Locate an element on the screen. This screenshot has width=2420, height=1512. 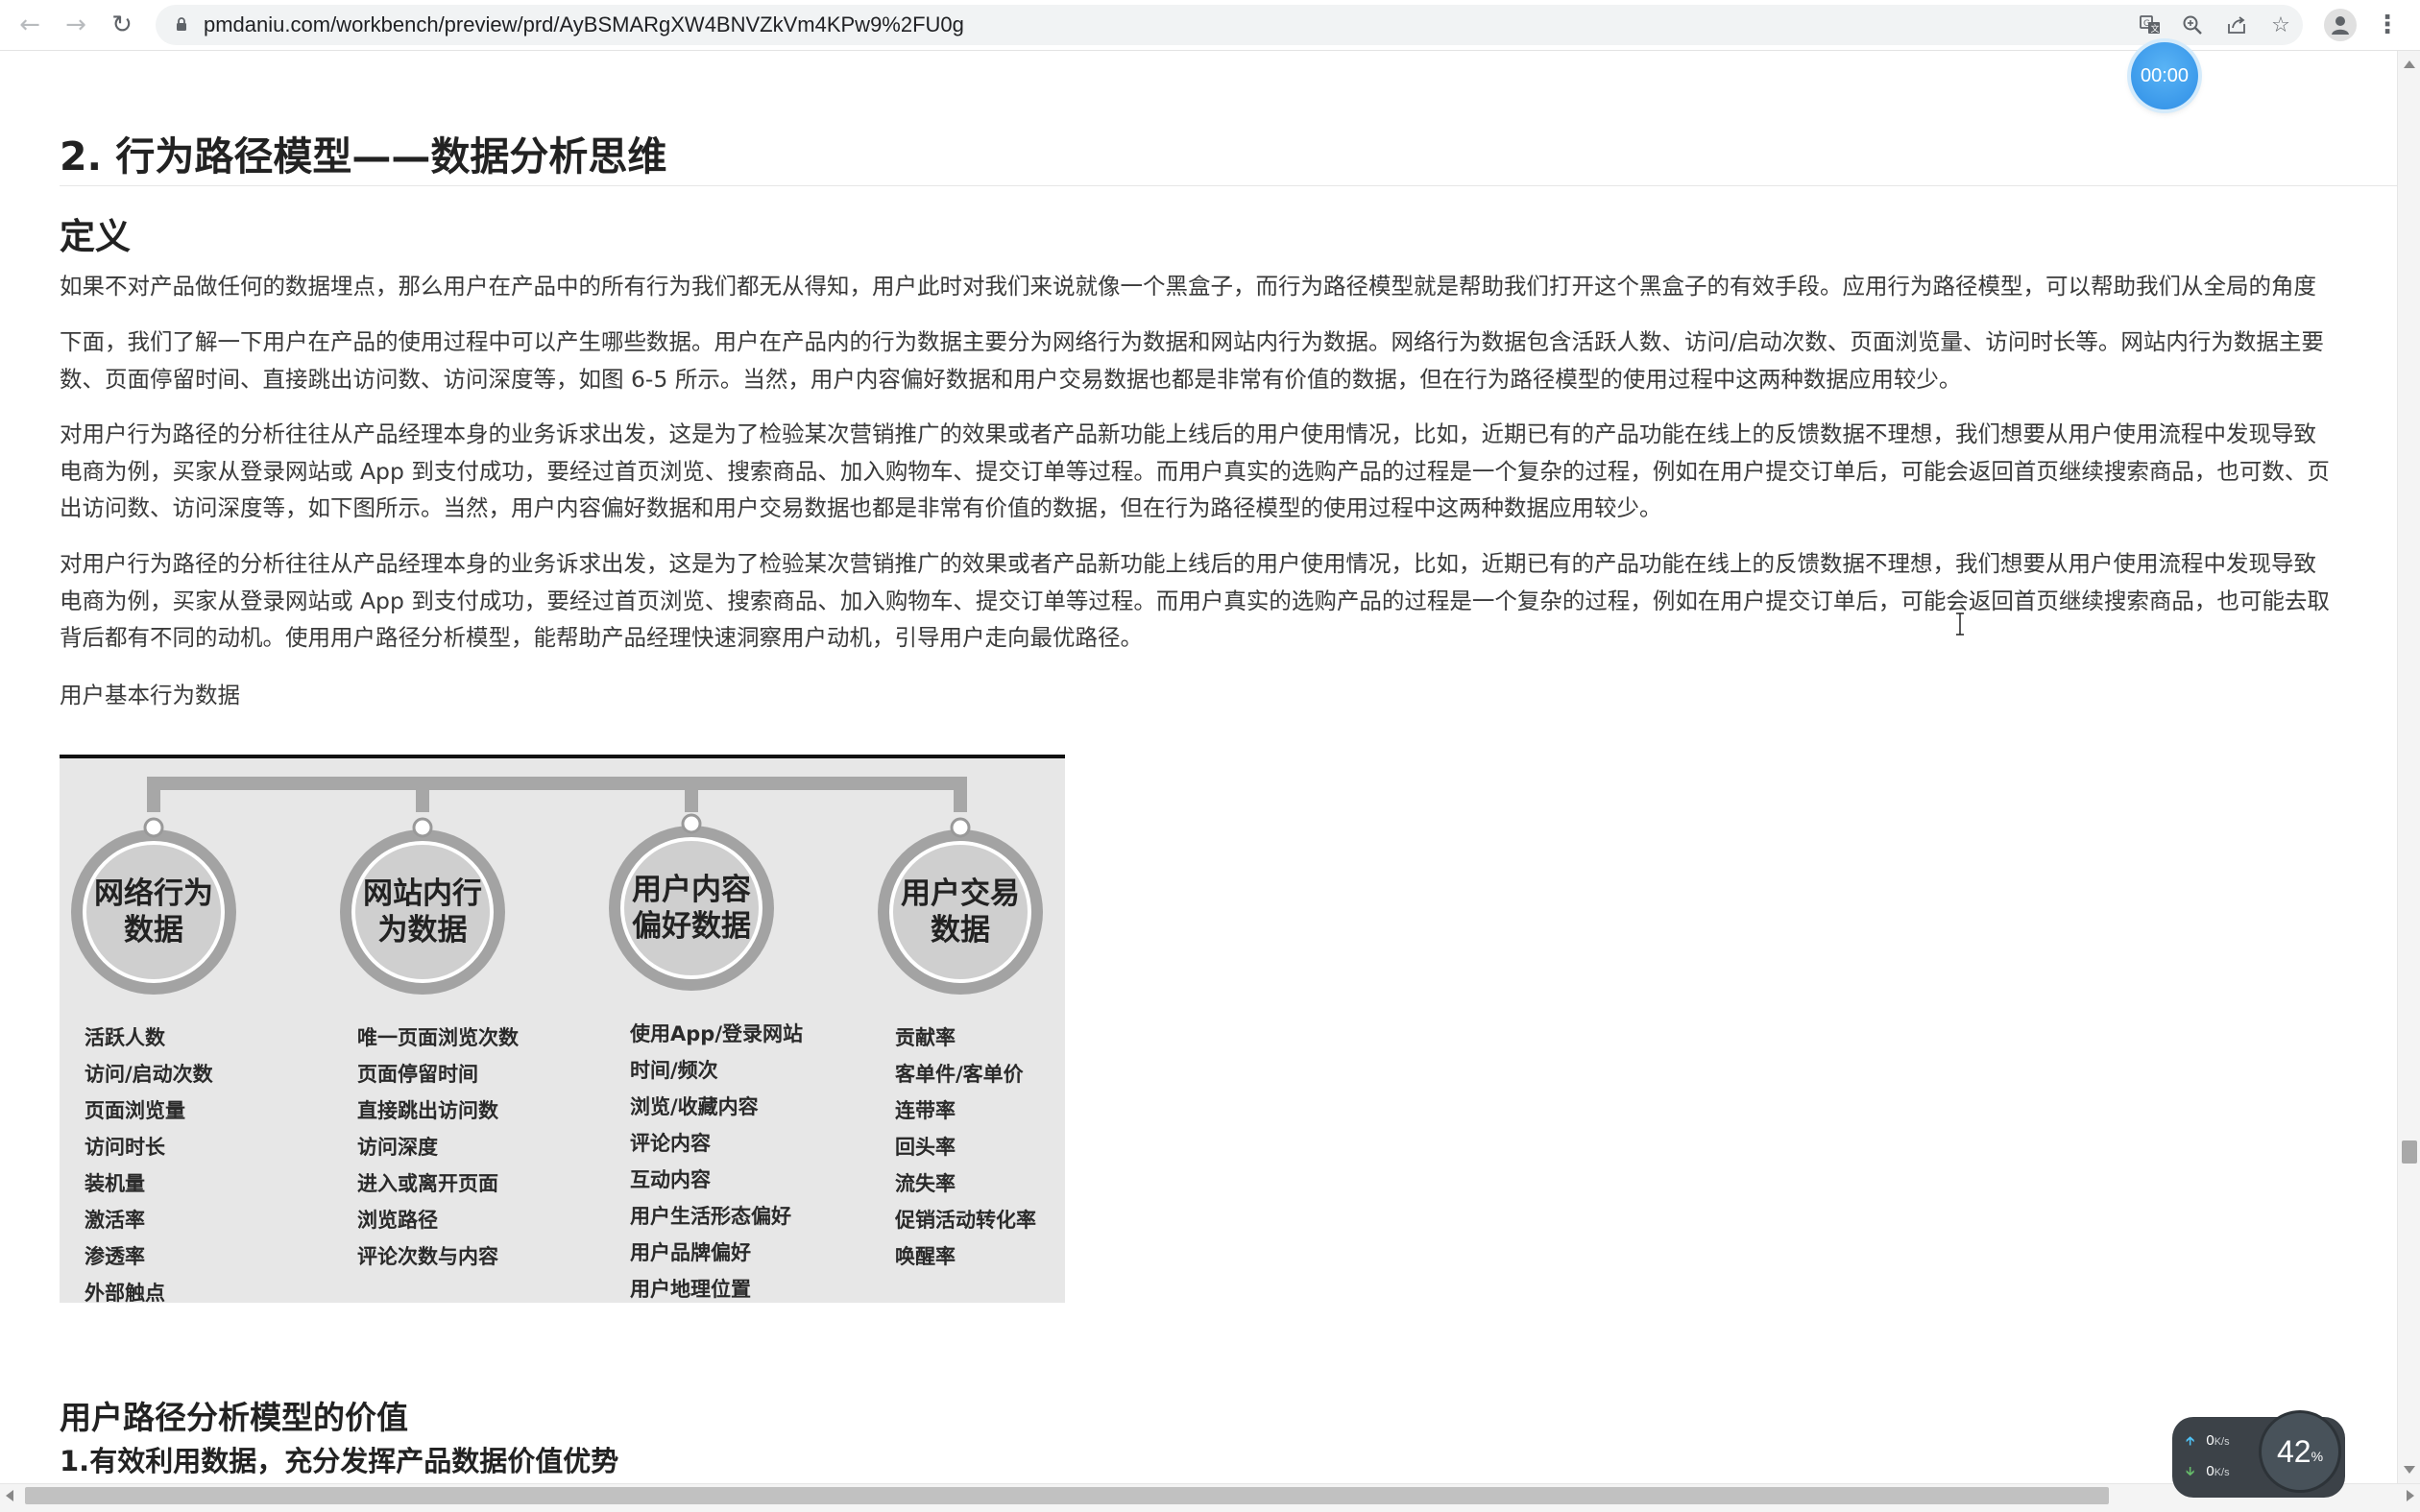
scroll-right-arrow-icon is located at coordinates (2411, 1495).